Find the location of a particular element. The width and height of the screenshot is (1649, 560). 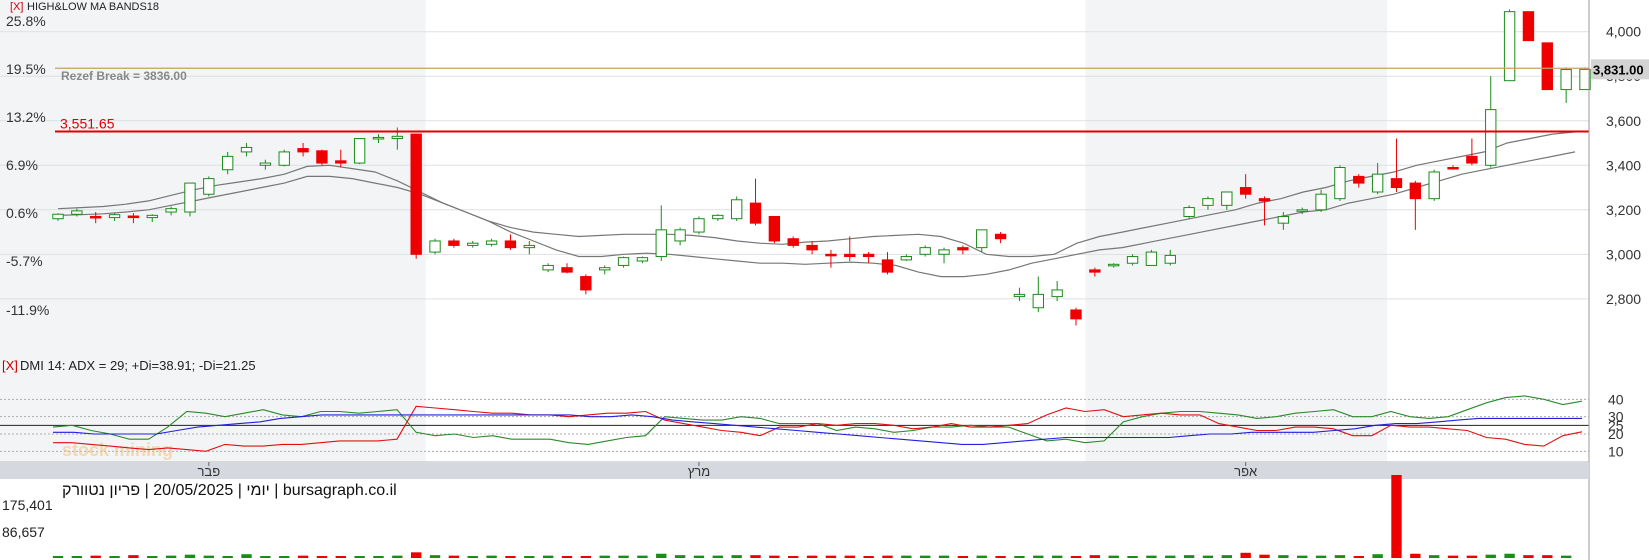

left-axis-label: -5.7% is located at coordinates (24, 261).